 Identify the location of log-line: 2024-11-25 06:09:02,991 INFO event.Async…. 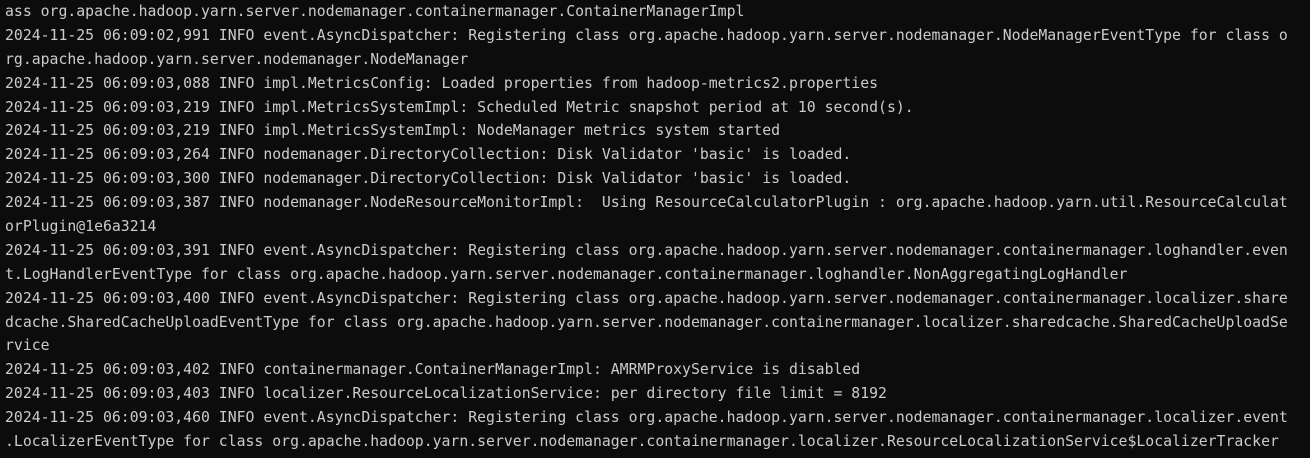
(646, 35).